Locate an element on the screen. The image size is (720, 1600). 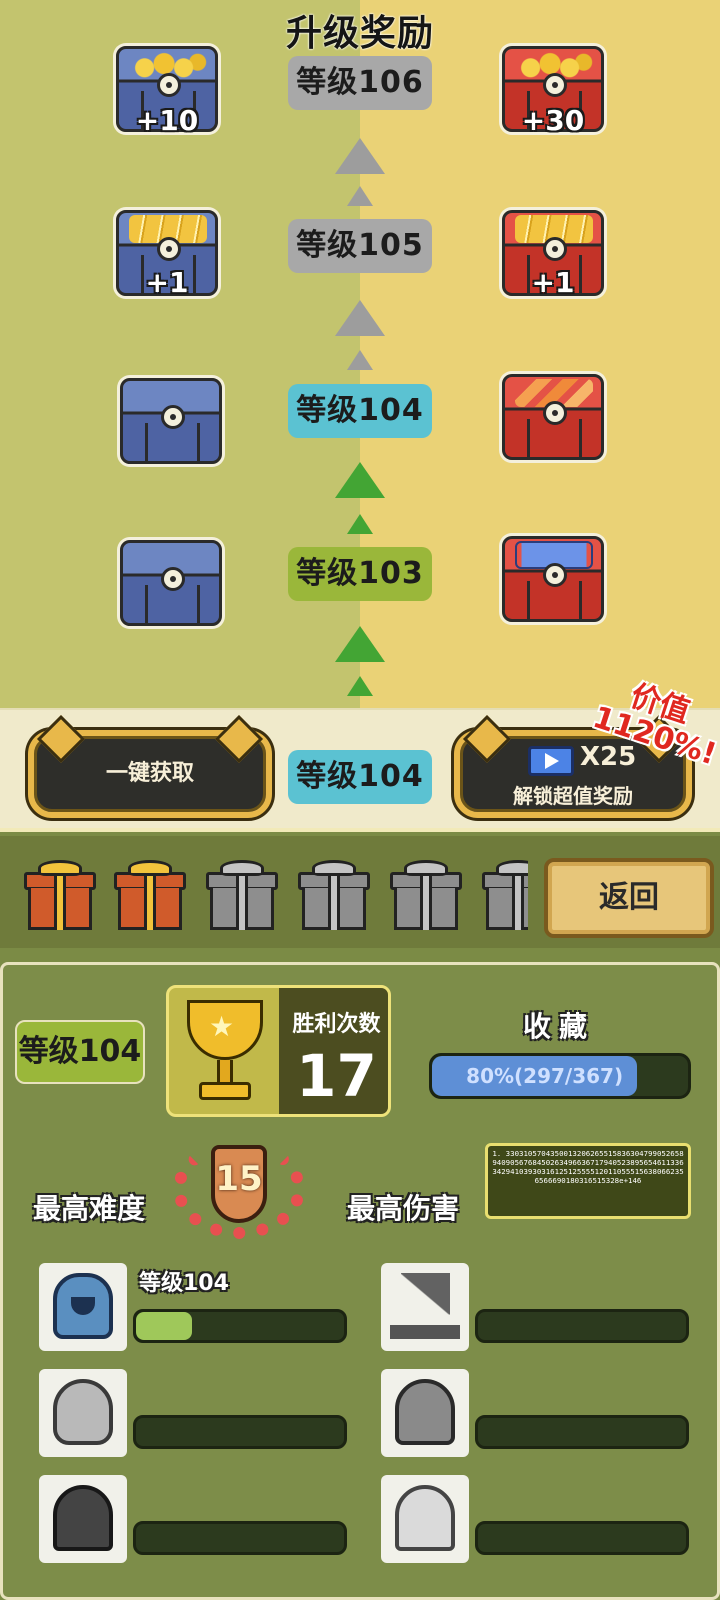
player-level: 等级104 is located at coordinates (80, 1052).